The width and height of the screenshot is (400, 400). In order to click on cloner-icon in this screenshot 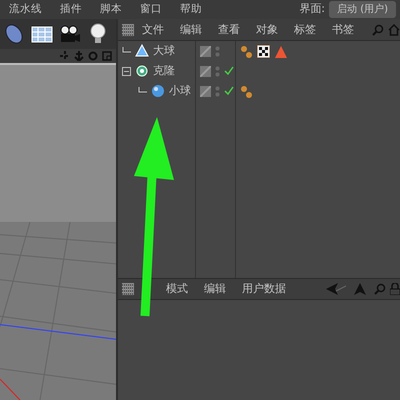, I will do `click(142, 71)`.